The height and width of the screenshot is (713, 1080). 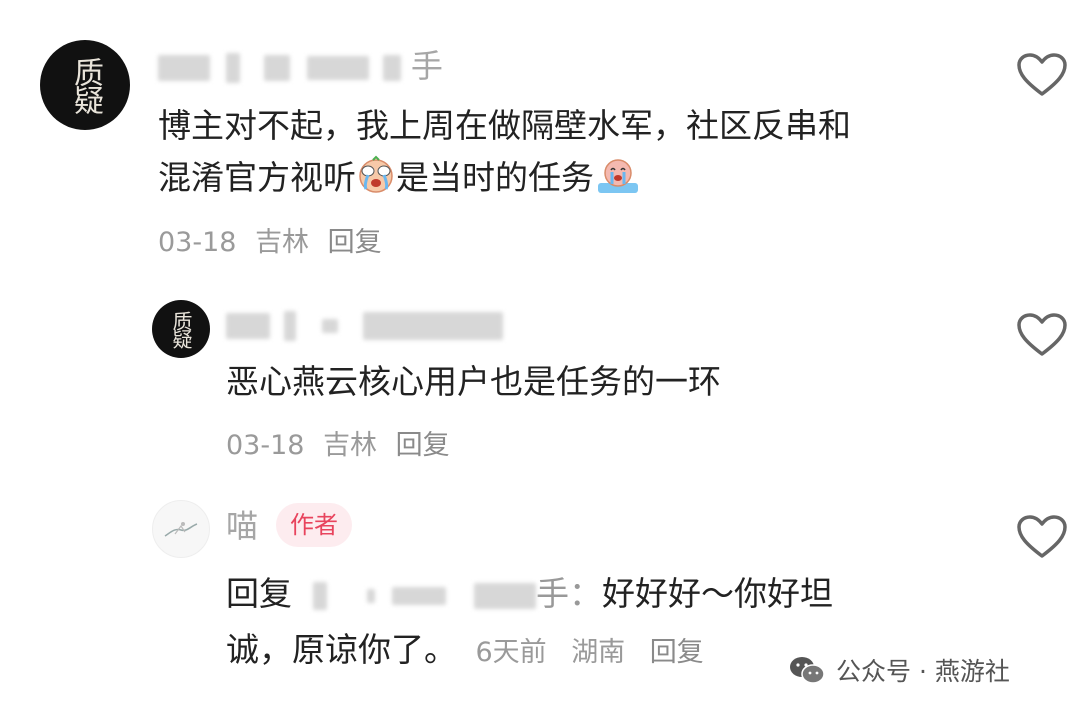 What do you see at coordinates (473, 381) in the screenshot?
I see `comment-text: 恶心燕云核心用户也是任务的一环` at bounding box center [473, 381].